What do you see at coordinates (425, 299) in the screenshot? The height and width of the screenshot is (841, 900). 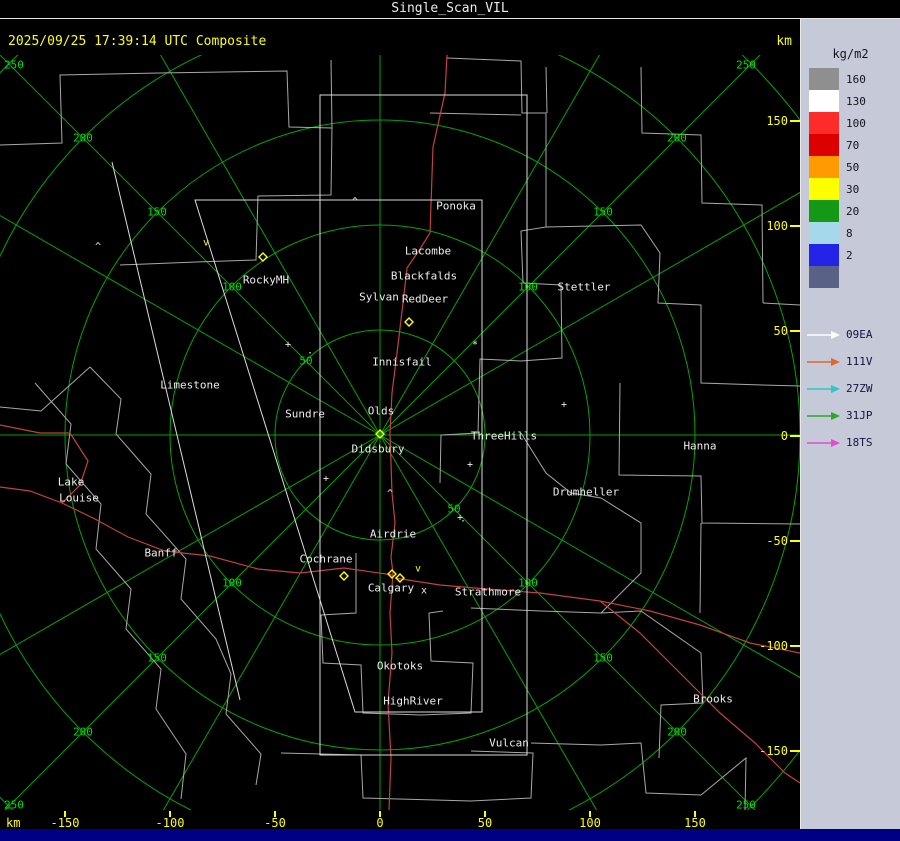 I see `city-label-reddeer: RedDeer` at bounding box center [425, 299].